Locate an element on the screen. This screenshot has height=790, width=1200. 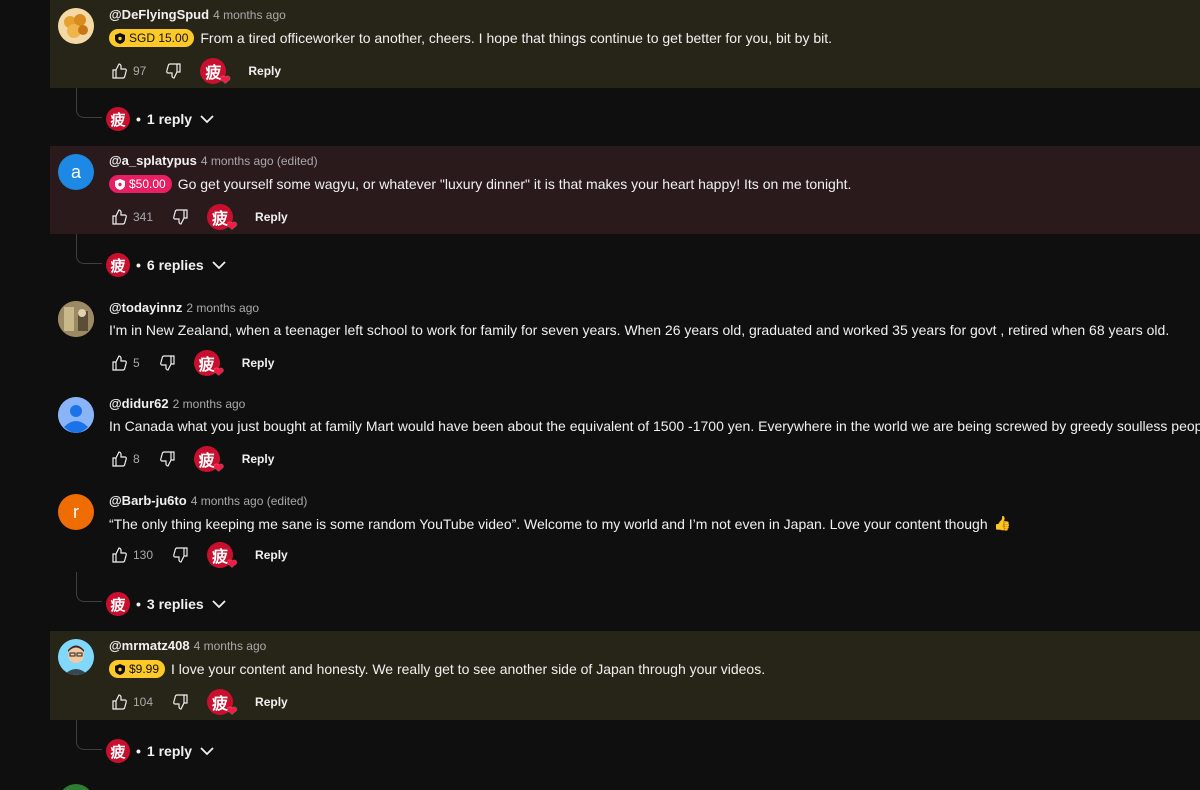
like-count: 5 is located at coordinates (136, 363).